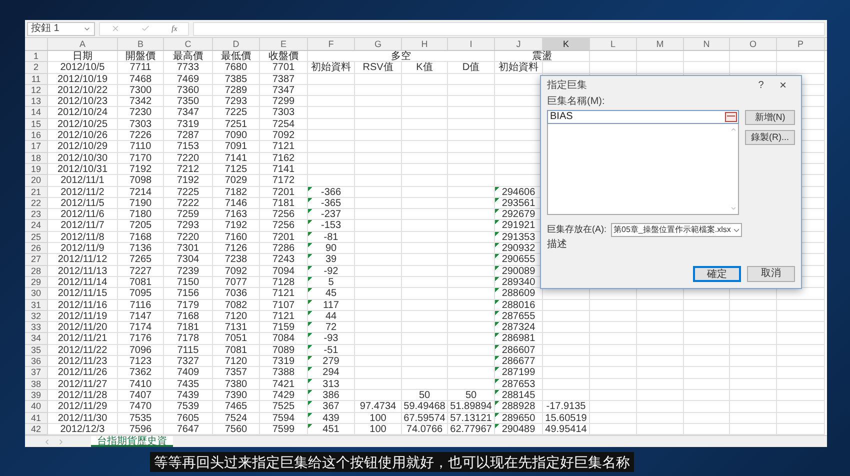  Describe the element at coordinates (236, 271) in the screenshot. I see `table-cell: 7092` at that location.